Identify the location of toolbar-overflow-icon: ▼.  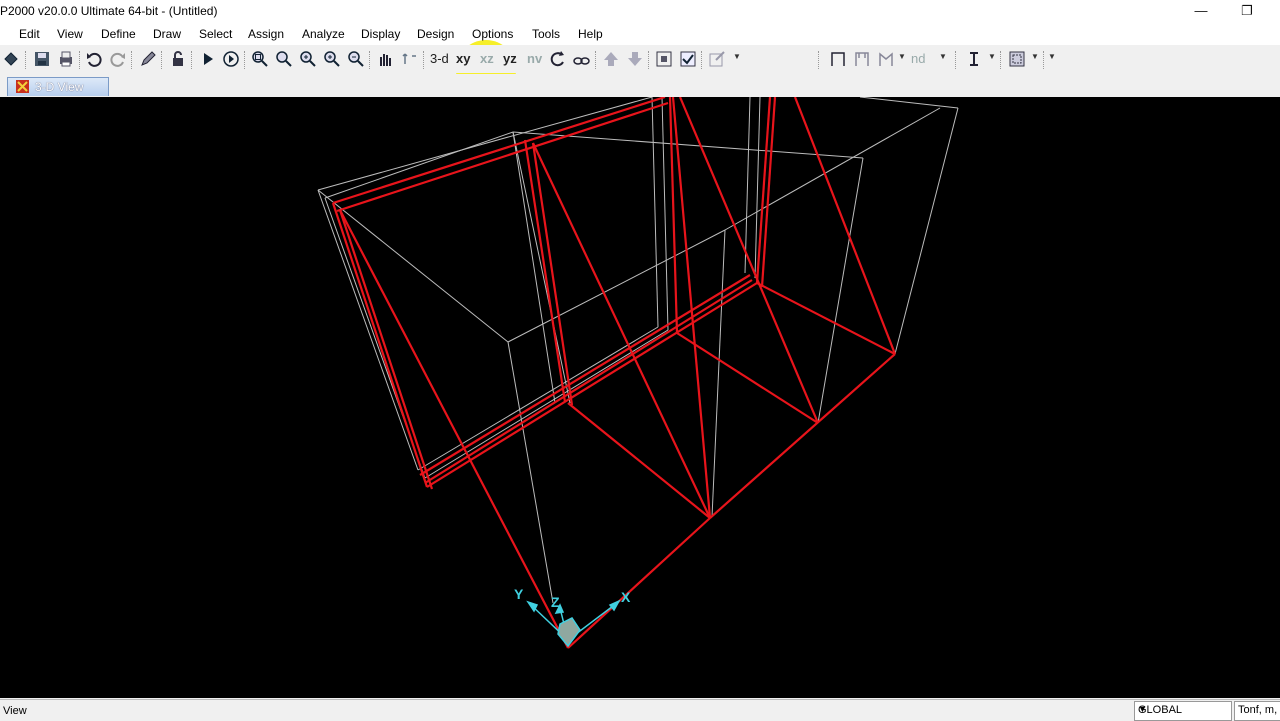
(1052, 56).